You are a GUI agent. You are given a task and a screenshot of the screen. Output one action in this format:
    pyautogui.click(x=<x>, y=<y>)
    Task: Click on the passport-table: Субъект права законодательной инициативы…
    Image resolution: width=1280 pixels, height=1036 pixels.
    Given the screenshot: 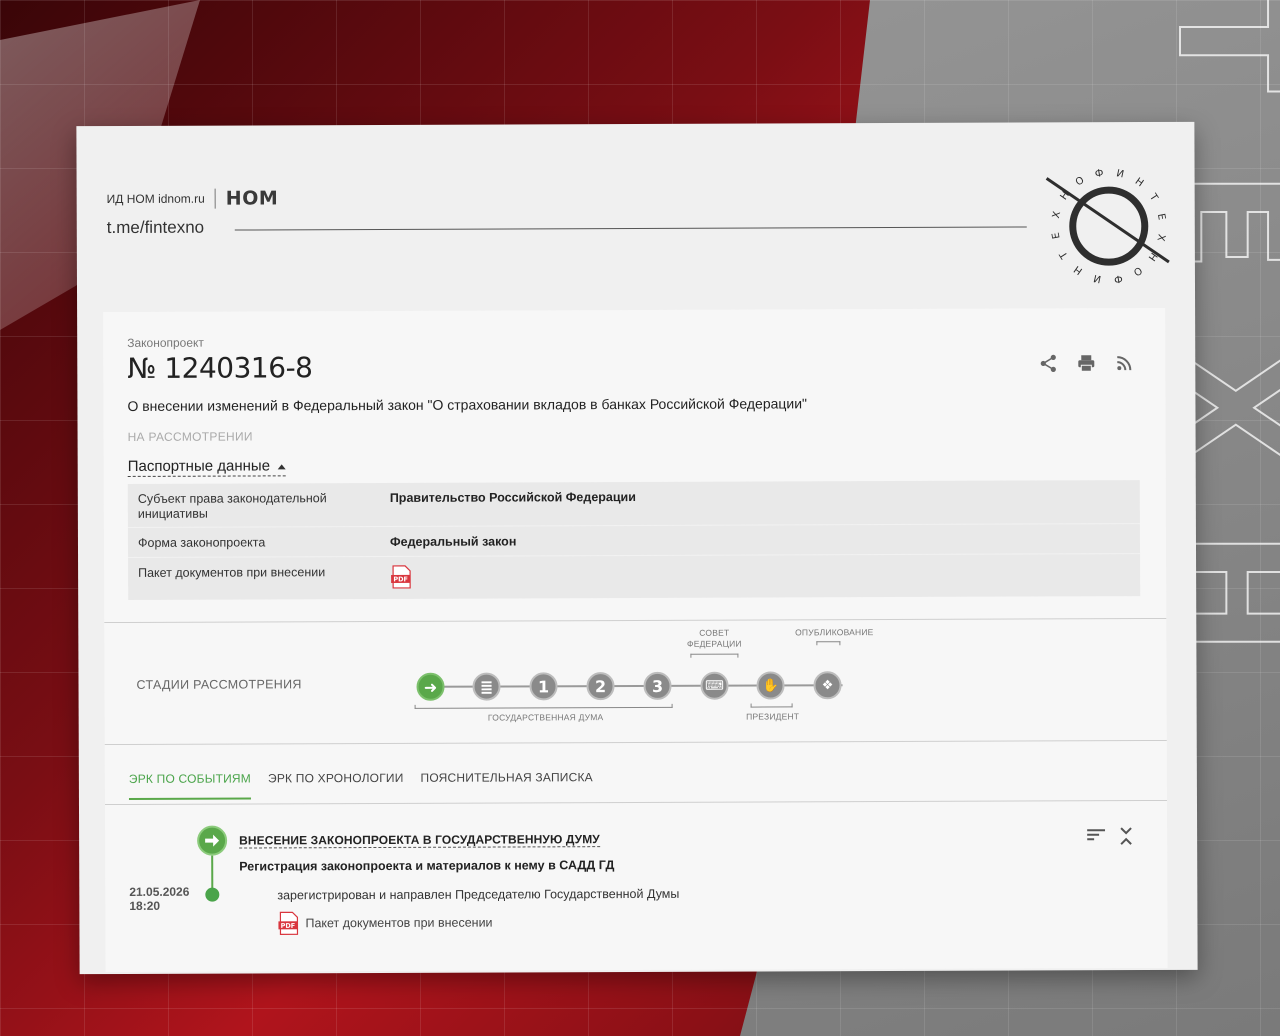 What is the action you would take?
    pyautogui.click(x=634, y=540)
    